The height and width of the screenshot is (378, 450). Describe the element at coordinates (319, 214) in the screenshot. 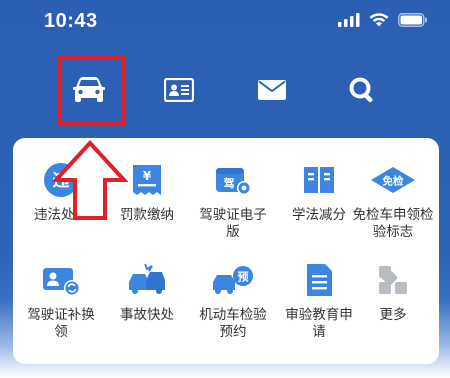

I see `service-label: 学法减分` at that location.